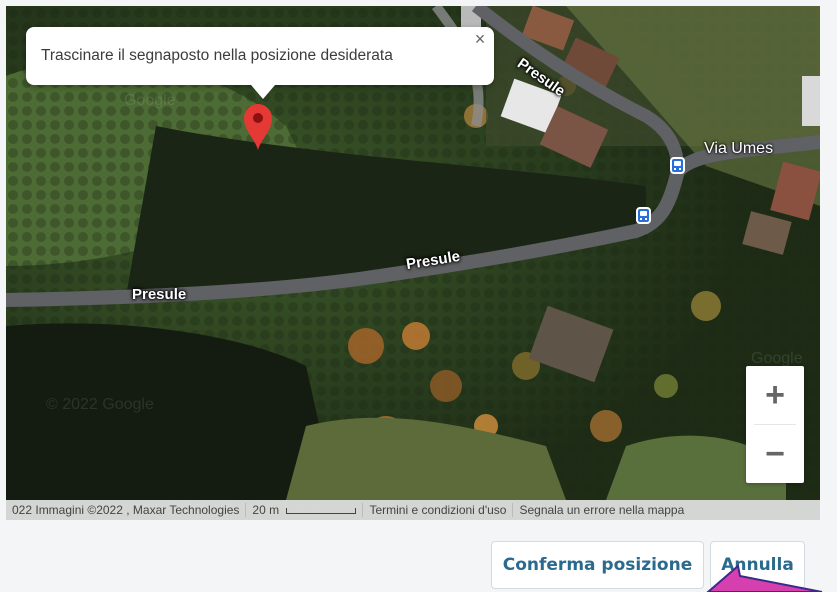  What do you see at coordinates (775, 454) in the screenshot?
I see `zoom-out-button: −` at bounding box center [775, 454].